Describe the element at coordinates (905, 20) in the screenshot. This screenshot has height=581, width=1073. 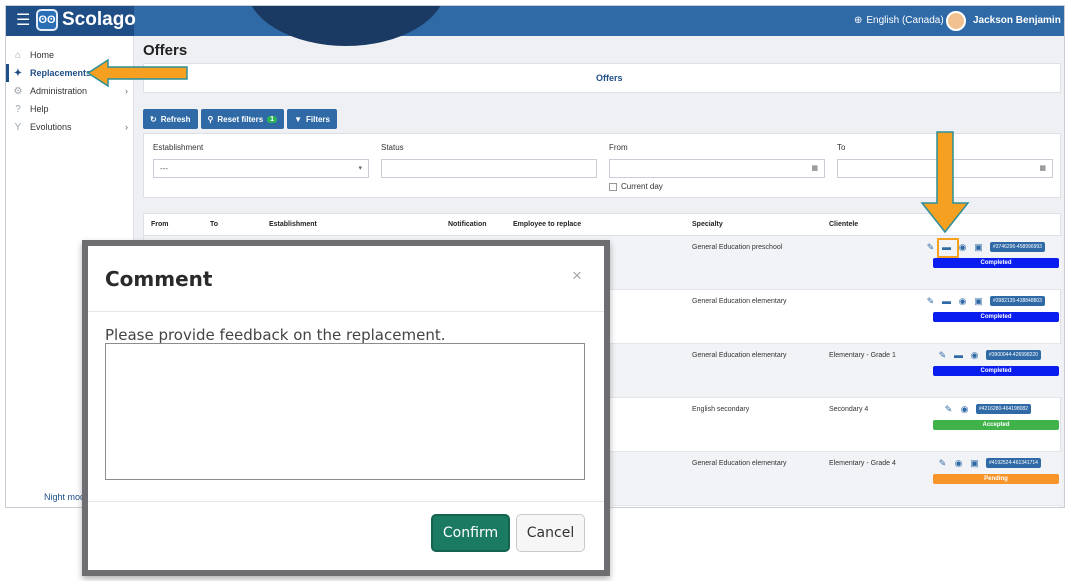
I see `language-label: English (Canada)` at that location.